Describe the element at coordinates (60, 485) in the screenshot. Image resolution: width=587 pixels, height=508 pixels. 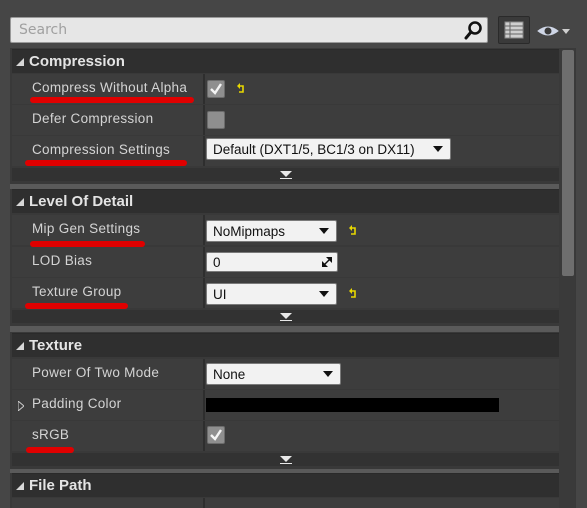
I see `category-title: File Path` at that location.